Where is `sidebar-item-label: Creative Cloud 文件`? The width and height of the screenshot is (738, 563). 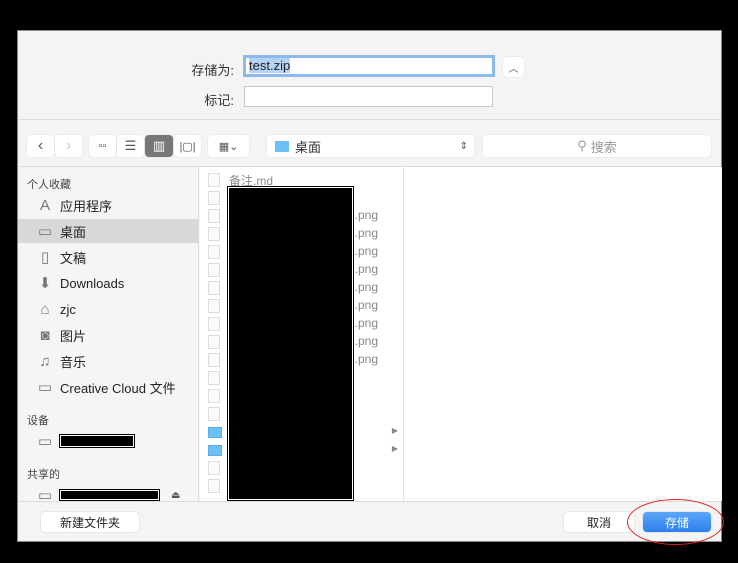 sidebar-item-label: Creative Cloud 文件 is located at coordinates (118, 388).